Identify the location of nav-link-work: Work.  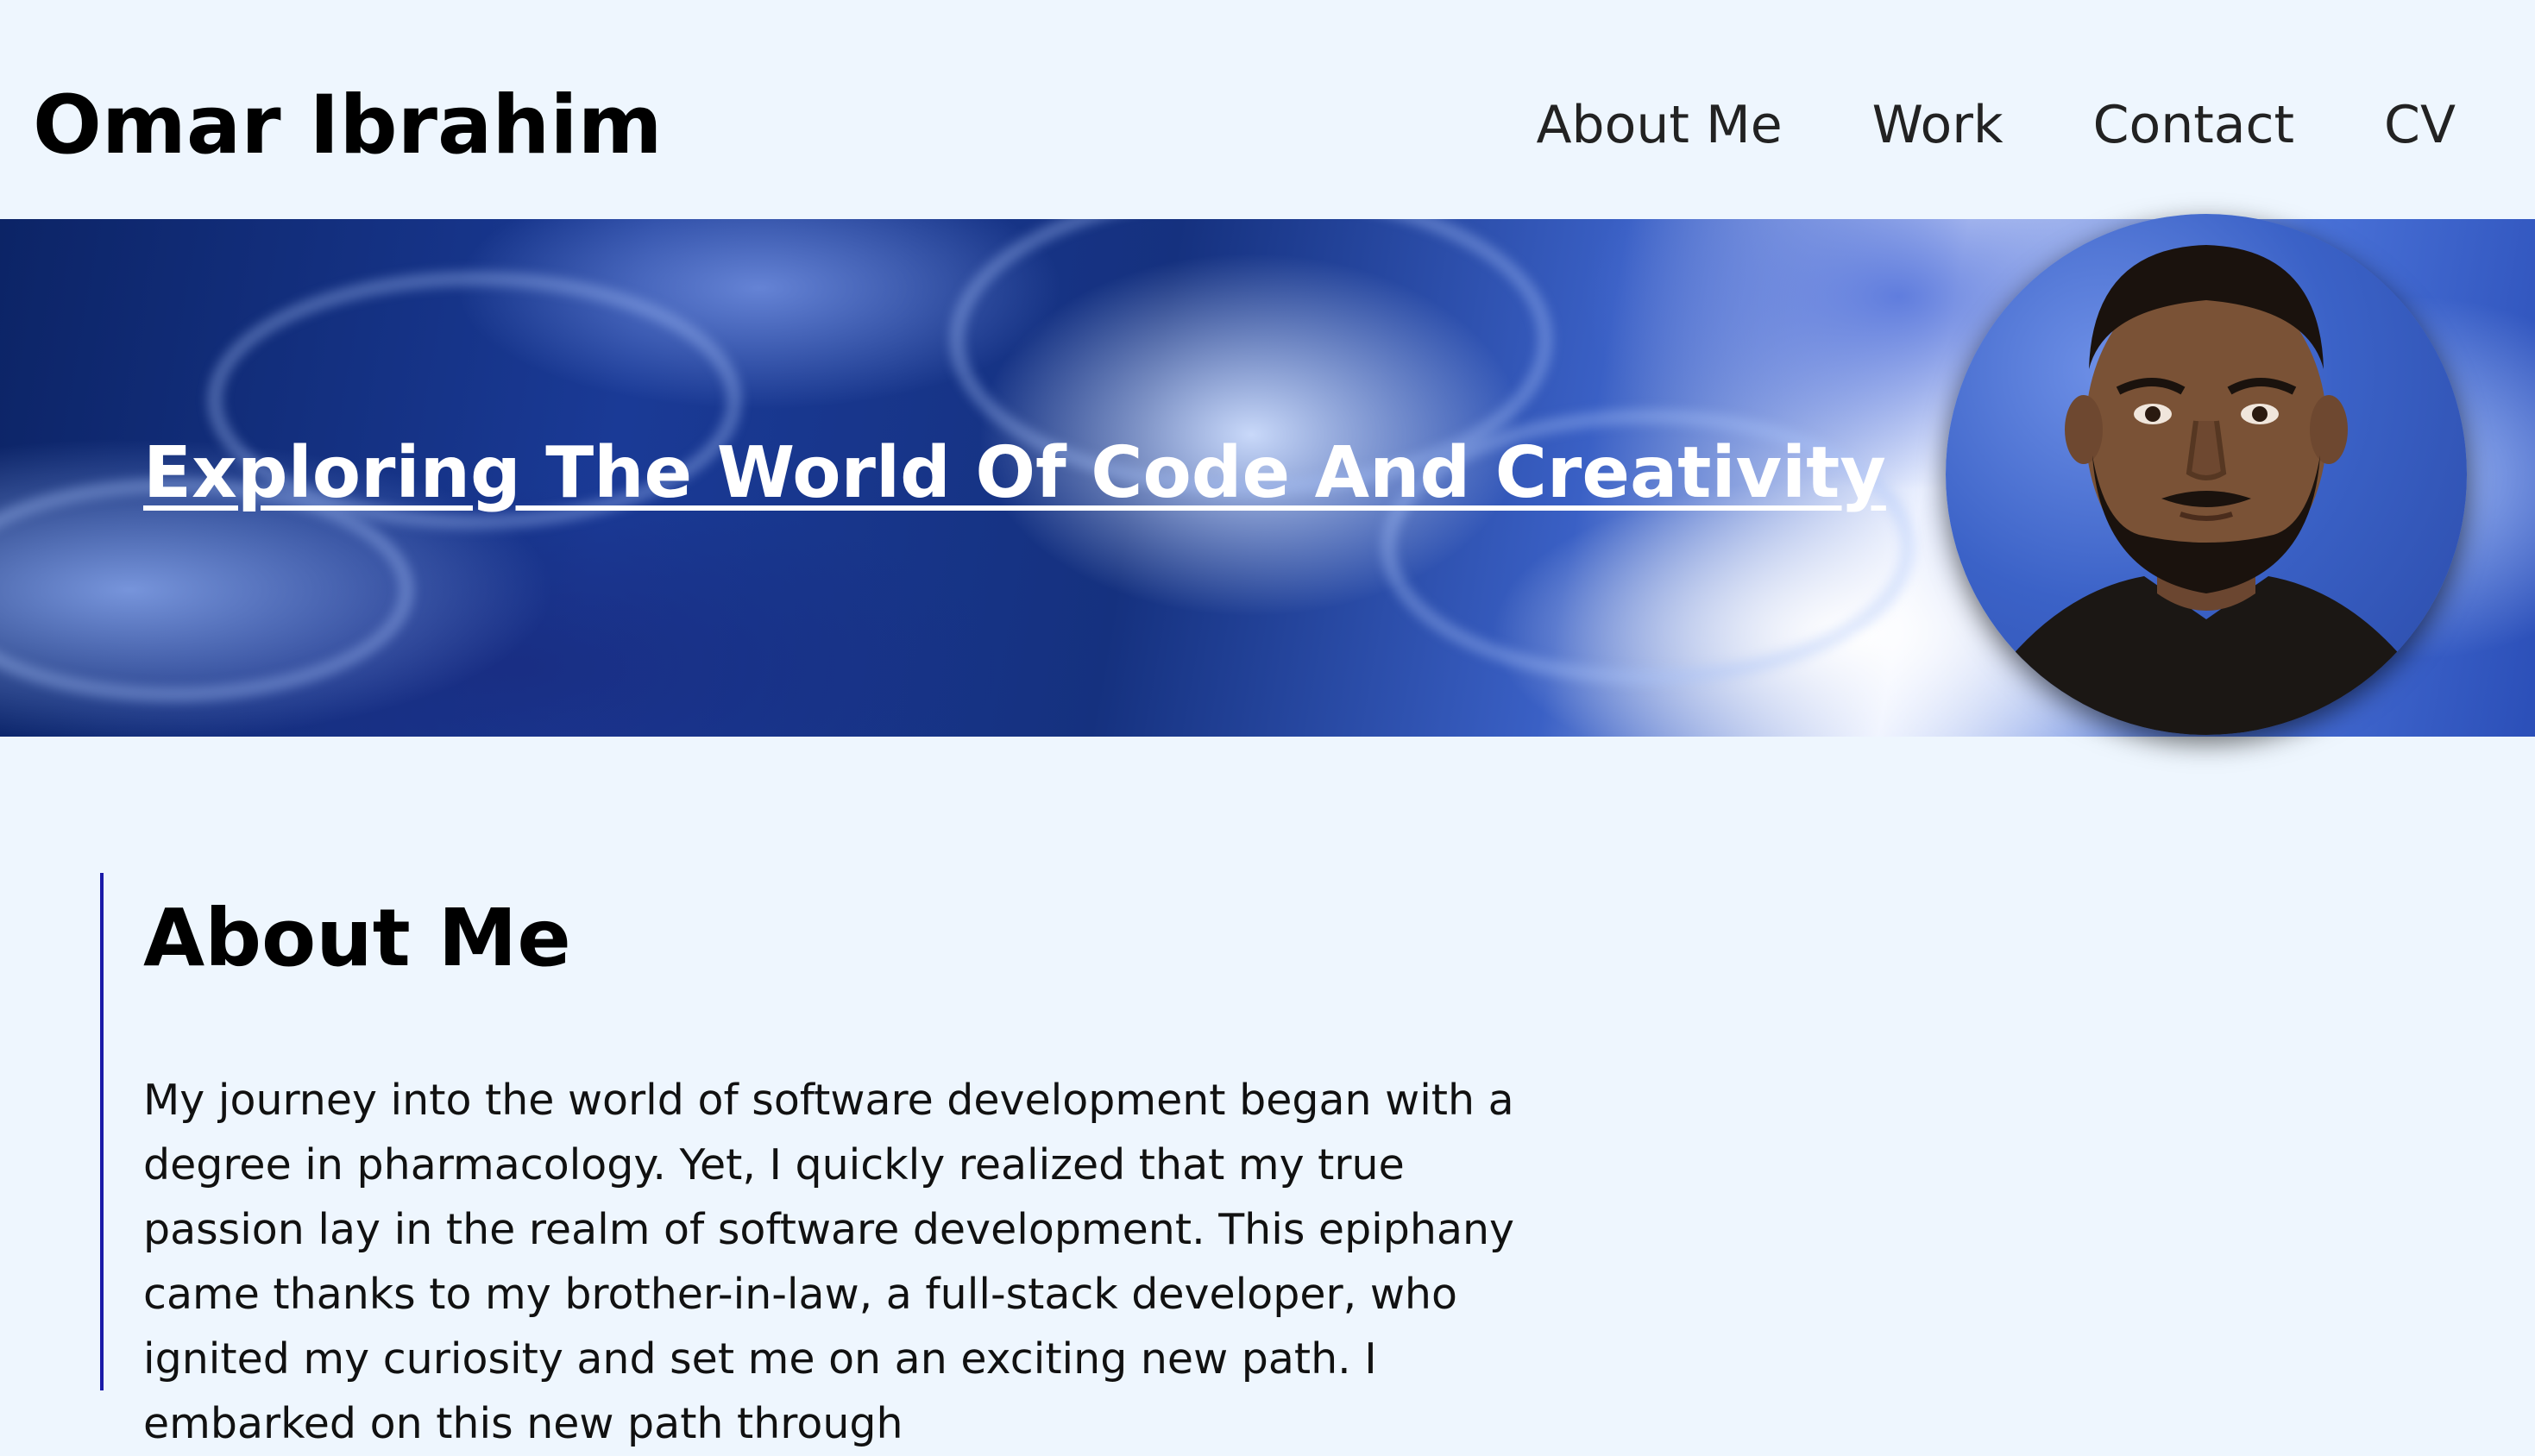
(1938, 125).